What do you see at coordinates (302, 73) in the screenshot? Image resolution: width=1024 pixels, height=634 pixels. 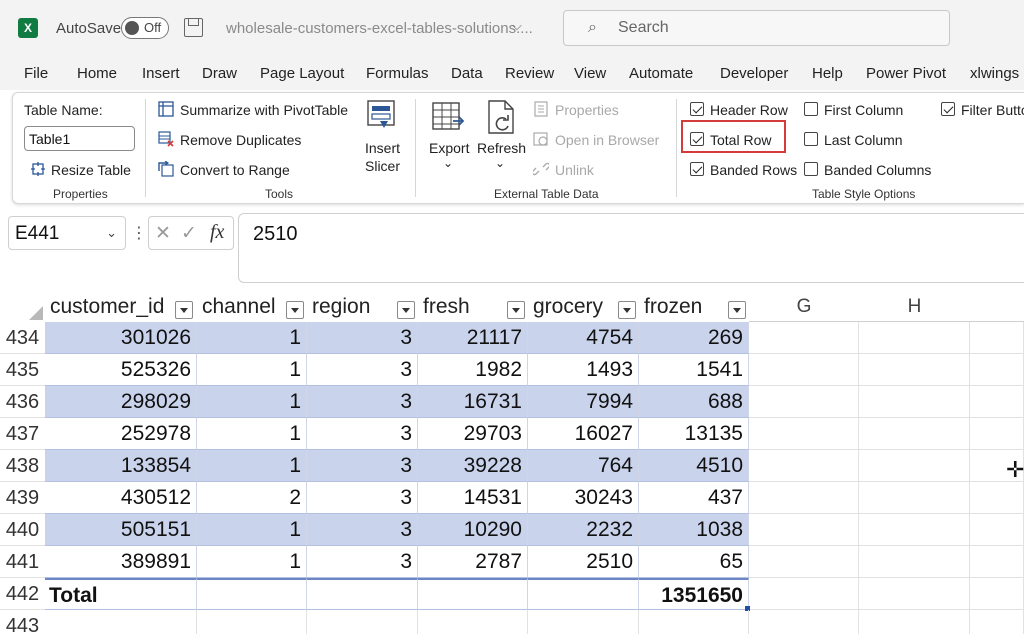 I see `tab-page-layout: Page Layout` at bounding box center [302, 73].